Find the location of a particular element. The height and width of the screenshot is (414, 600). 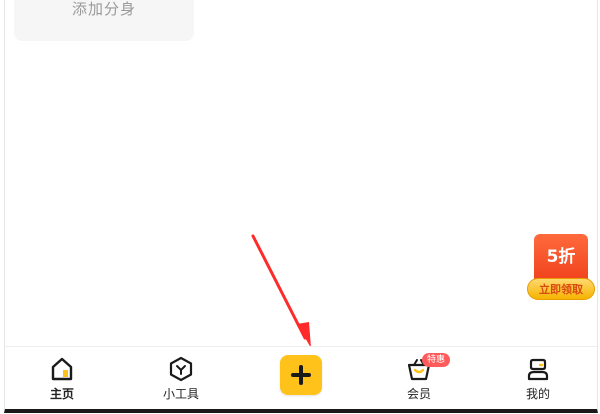

arrow-shaft is located at coordinates (279, 287).